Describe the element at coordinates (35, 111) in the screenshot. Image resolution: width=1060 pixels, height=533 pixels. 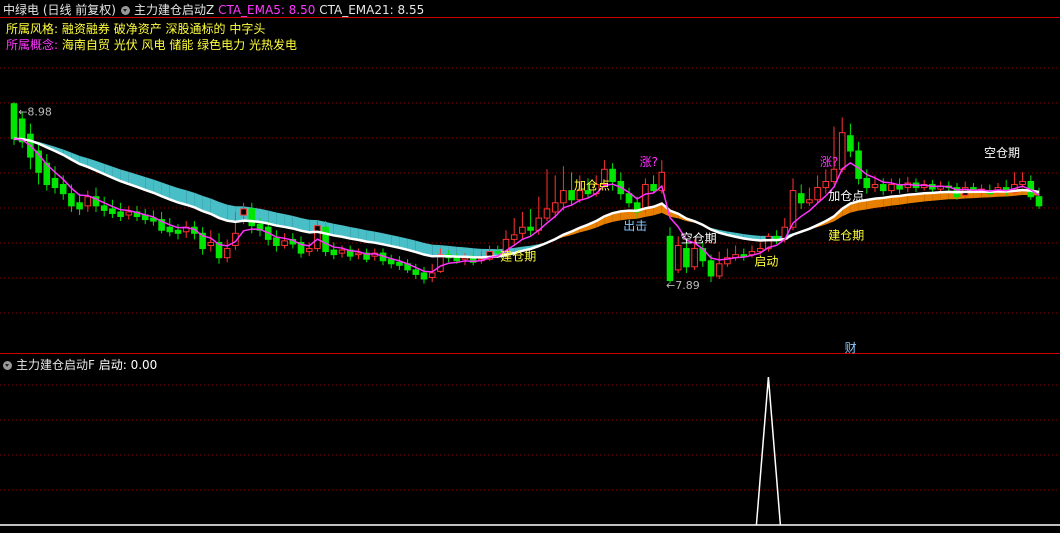
I see `high-mark: ←8.98` at that location.